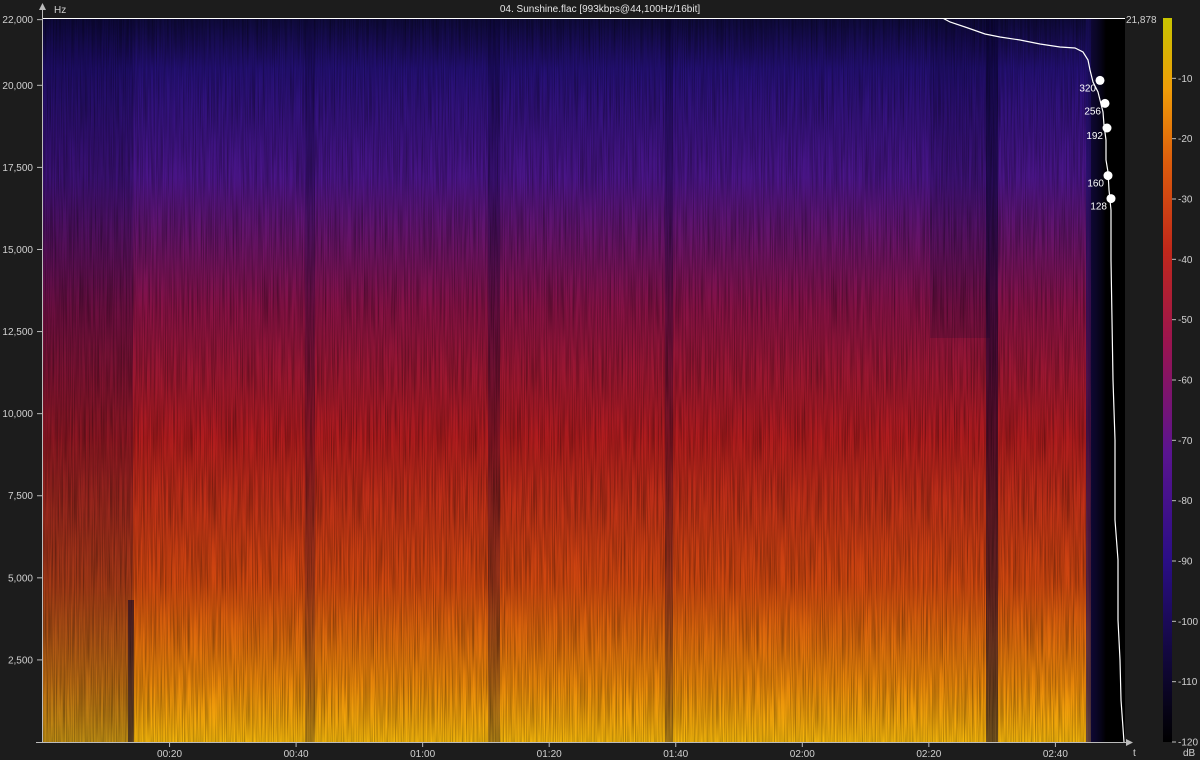 The width and height of the screenshot is (1200, 760). I want to click on y-tick-label: 20,000, so click(17, 86).